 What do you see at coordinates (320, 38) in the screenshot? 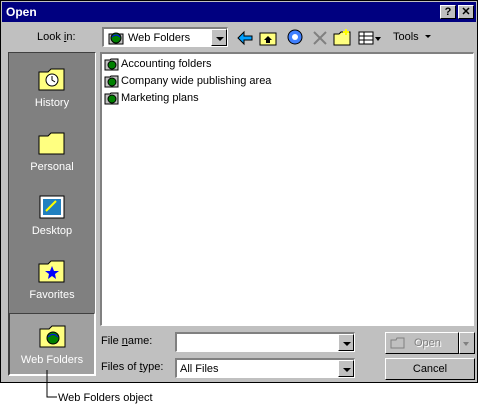
I see `delete-icon` at bounding box center [320, 38].